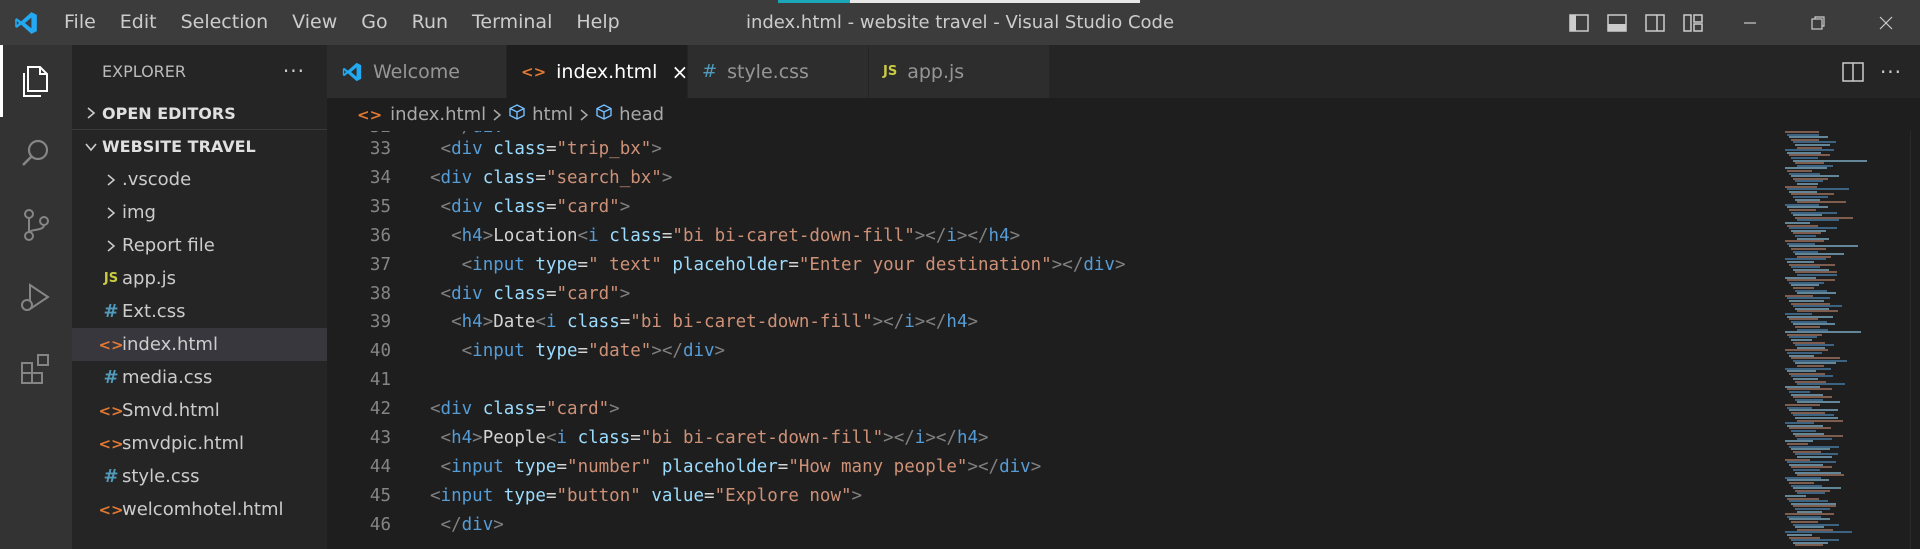 The width and height of the screenshot is (1920, 549). Describe the element at coordinates (314, 22) in the screenshot. I see `menu-item-view: View` at that location.